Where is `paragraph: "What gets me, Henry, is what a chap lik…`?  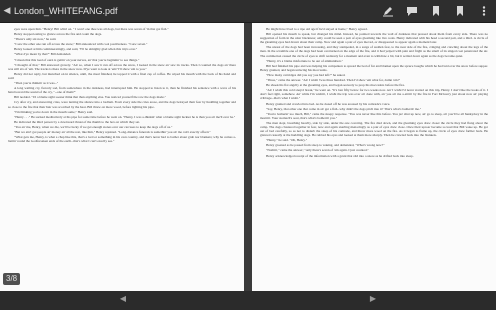
paragraph: "What gets me, Henry, is what a chap lik… is located at coordinates (122, 139).